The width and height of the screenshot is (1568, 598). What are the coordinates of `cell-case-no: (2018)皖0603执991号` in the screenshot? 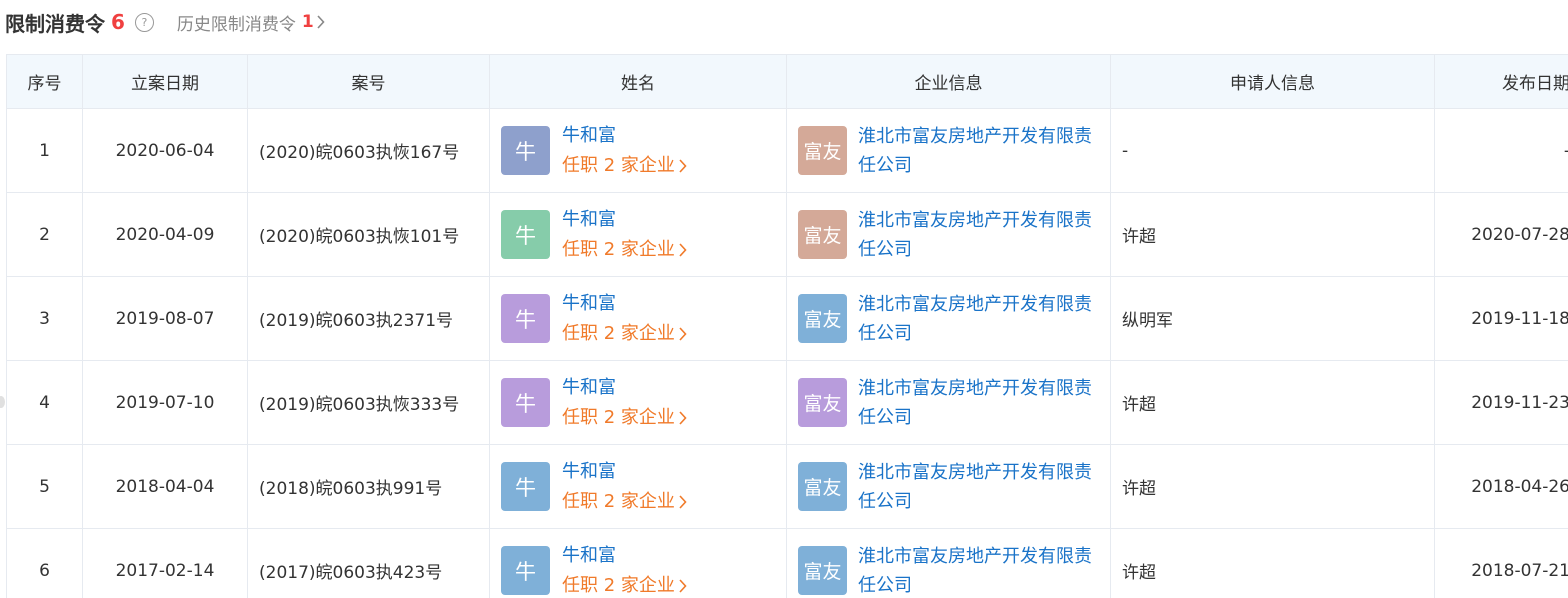 It's located at (368, 486).